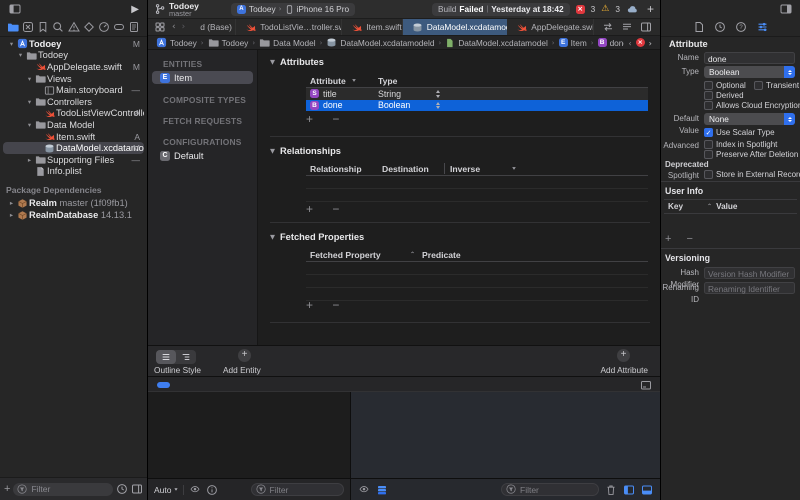 Image resolution: width=800 pixels, height=500 pixels. What do you see at coordinates (184, 27) in the screenshot?
I see `forward-button: ›` at bounding box center [184, 27].